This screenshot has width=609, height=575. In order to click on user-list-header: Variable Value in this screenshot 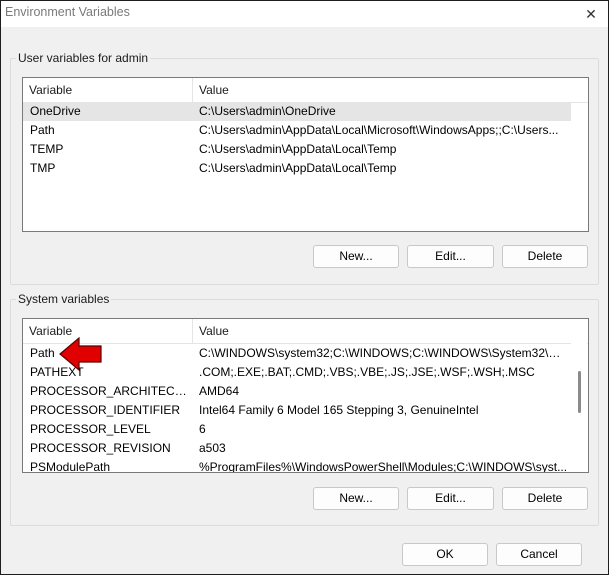, I will do `click(305, 90)`.